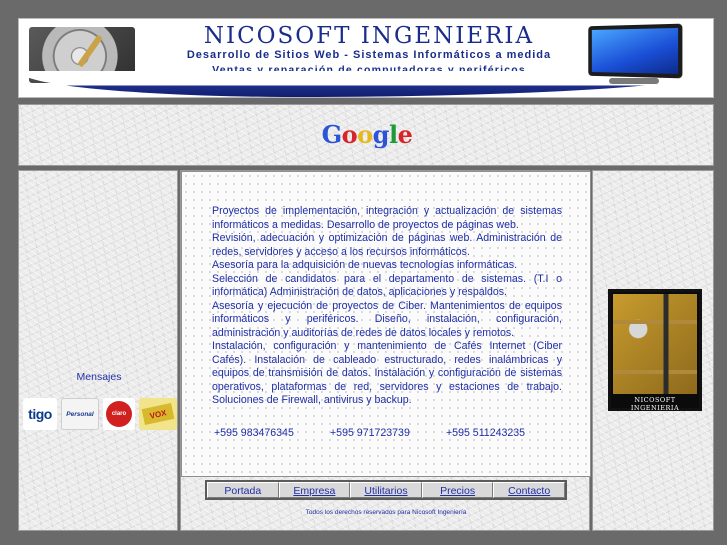 Image resolution: width=727 pixels, height=545 pixels. I want to click on motherboard-image: NICOSOFT INGENIERIA, so click(655, 350).